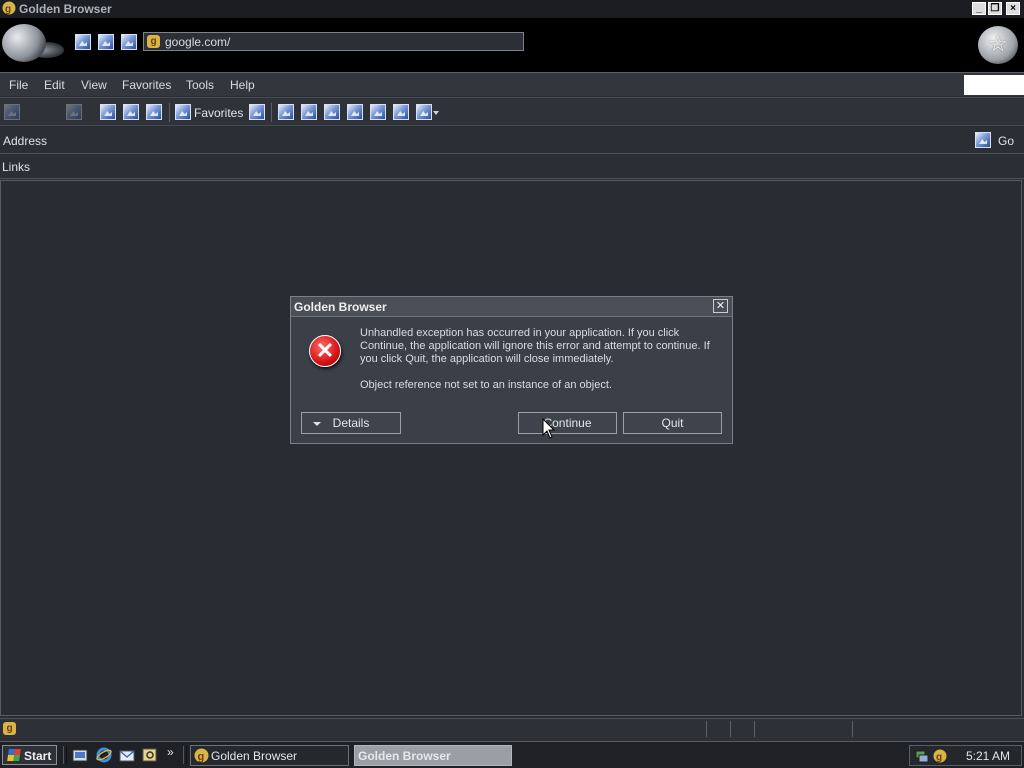  I want to click on dialog-title: Golden Browser, so click(340, 307).